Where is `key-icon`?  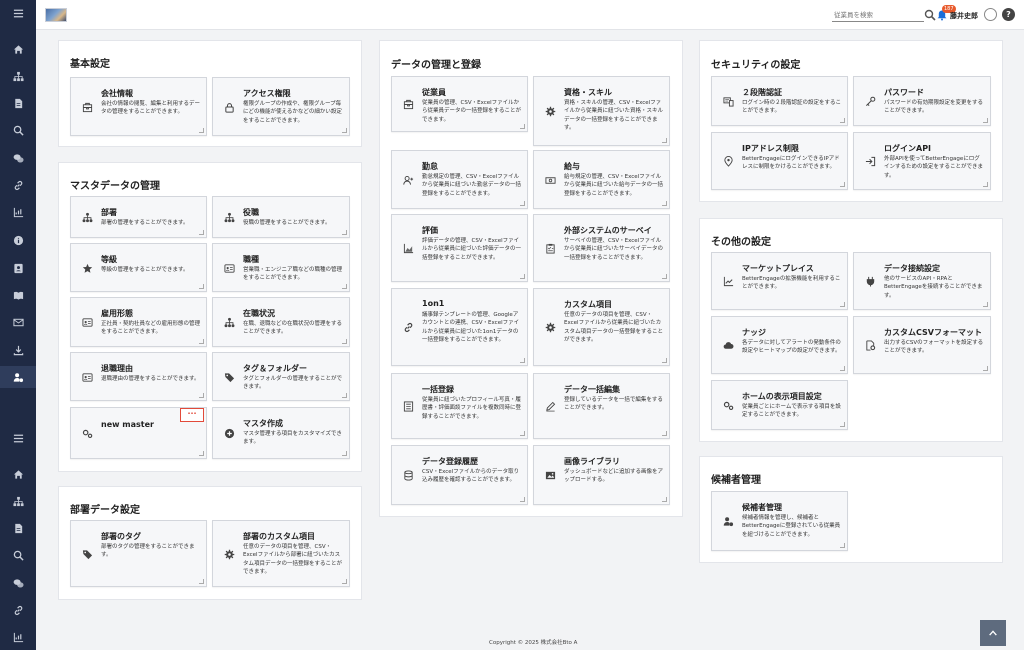
key-icon is located at coordinates (870, 101).